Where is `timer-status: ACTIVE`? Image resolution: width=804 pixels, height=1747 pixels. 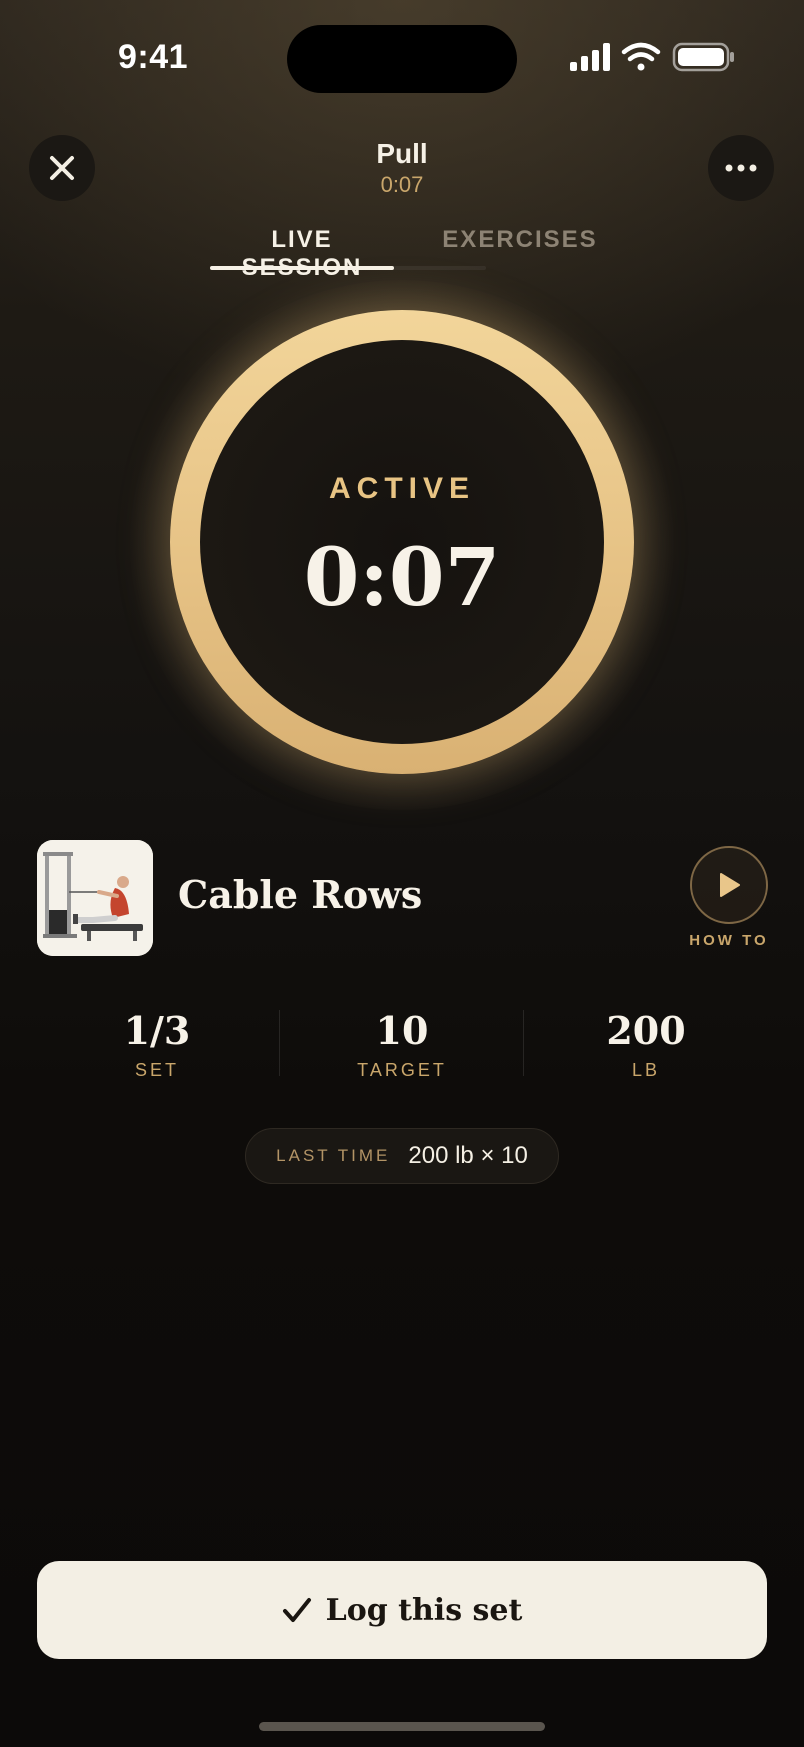 timer-status: ACTIVE is located at coordinates (401, 488).